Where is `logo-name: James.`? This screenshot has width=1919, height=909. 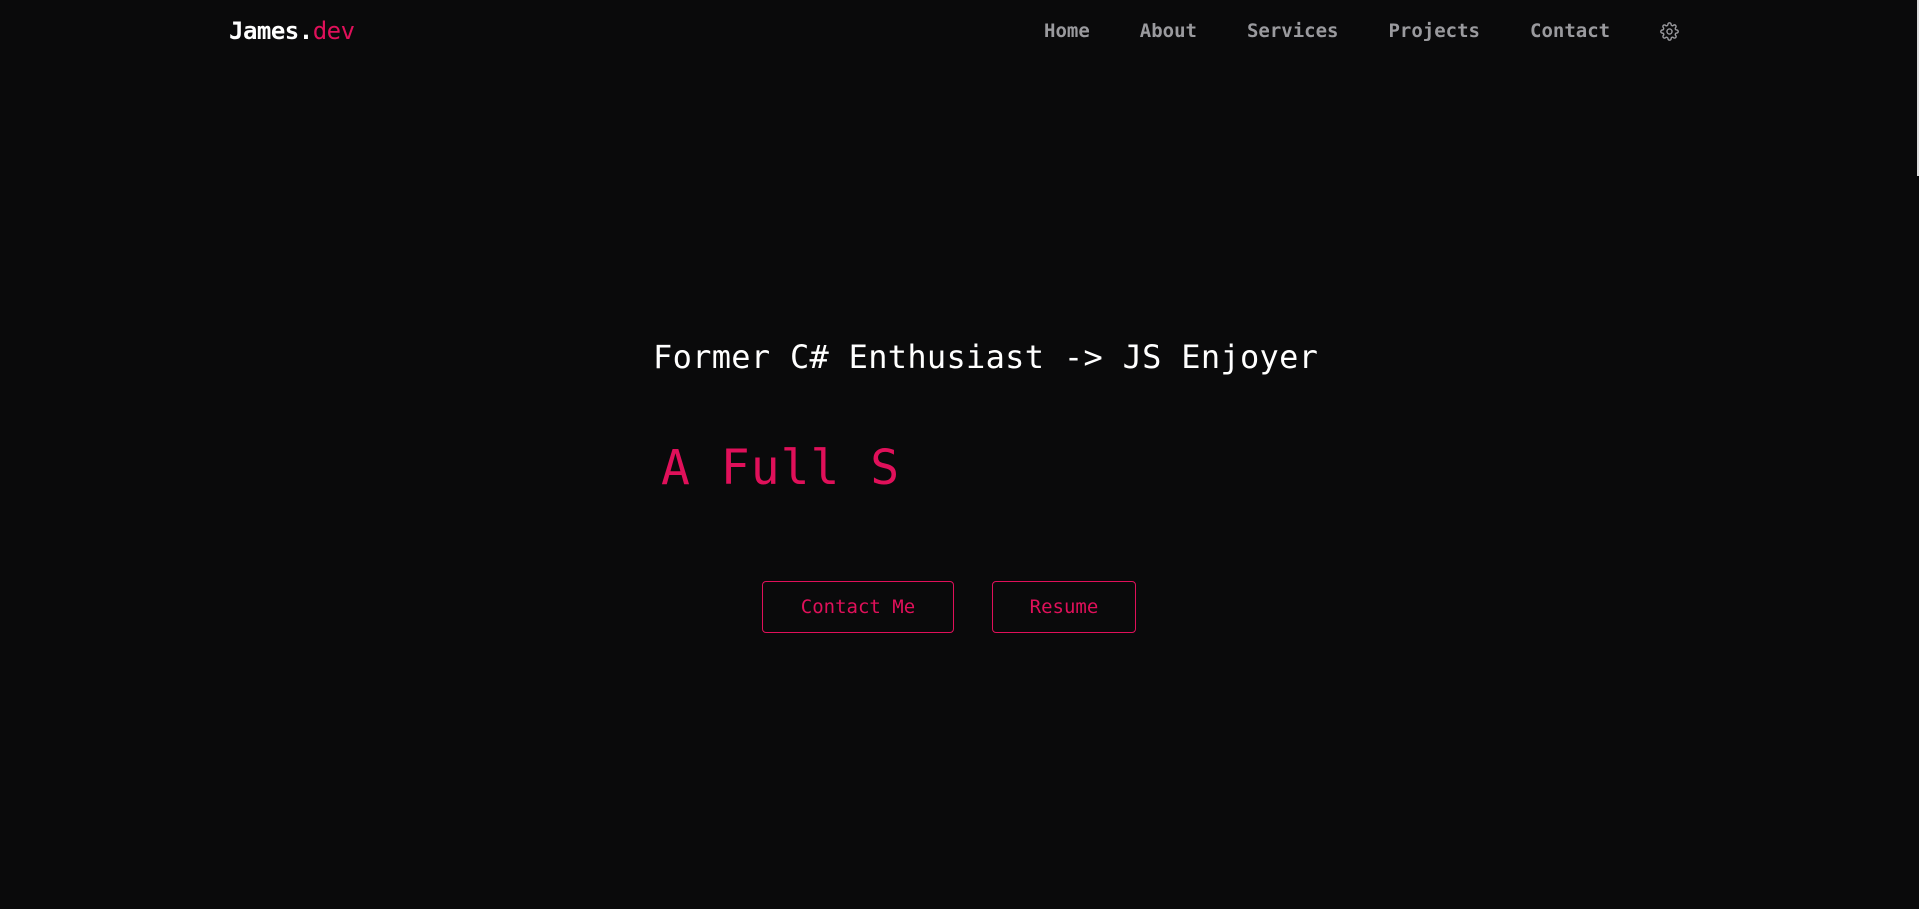
logo-name: James. is located at coordinates (271, 31).